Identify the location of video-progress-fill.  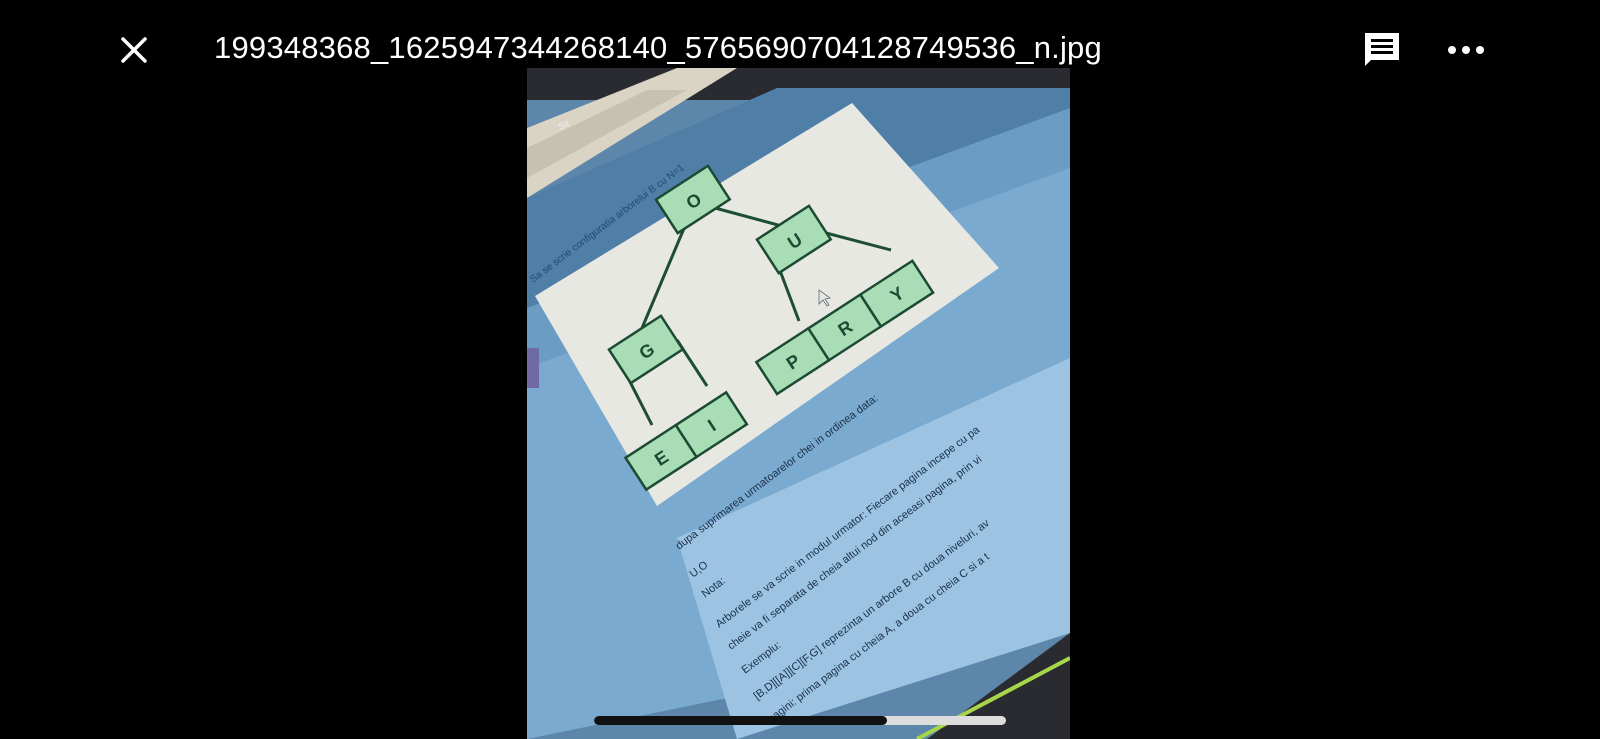
(740, 720).